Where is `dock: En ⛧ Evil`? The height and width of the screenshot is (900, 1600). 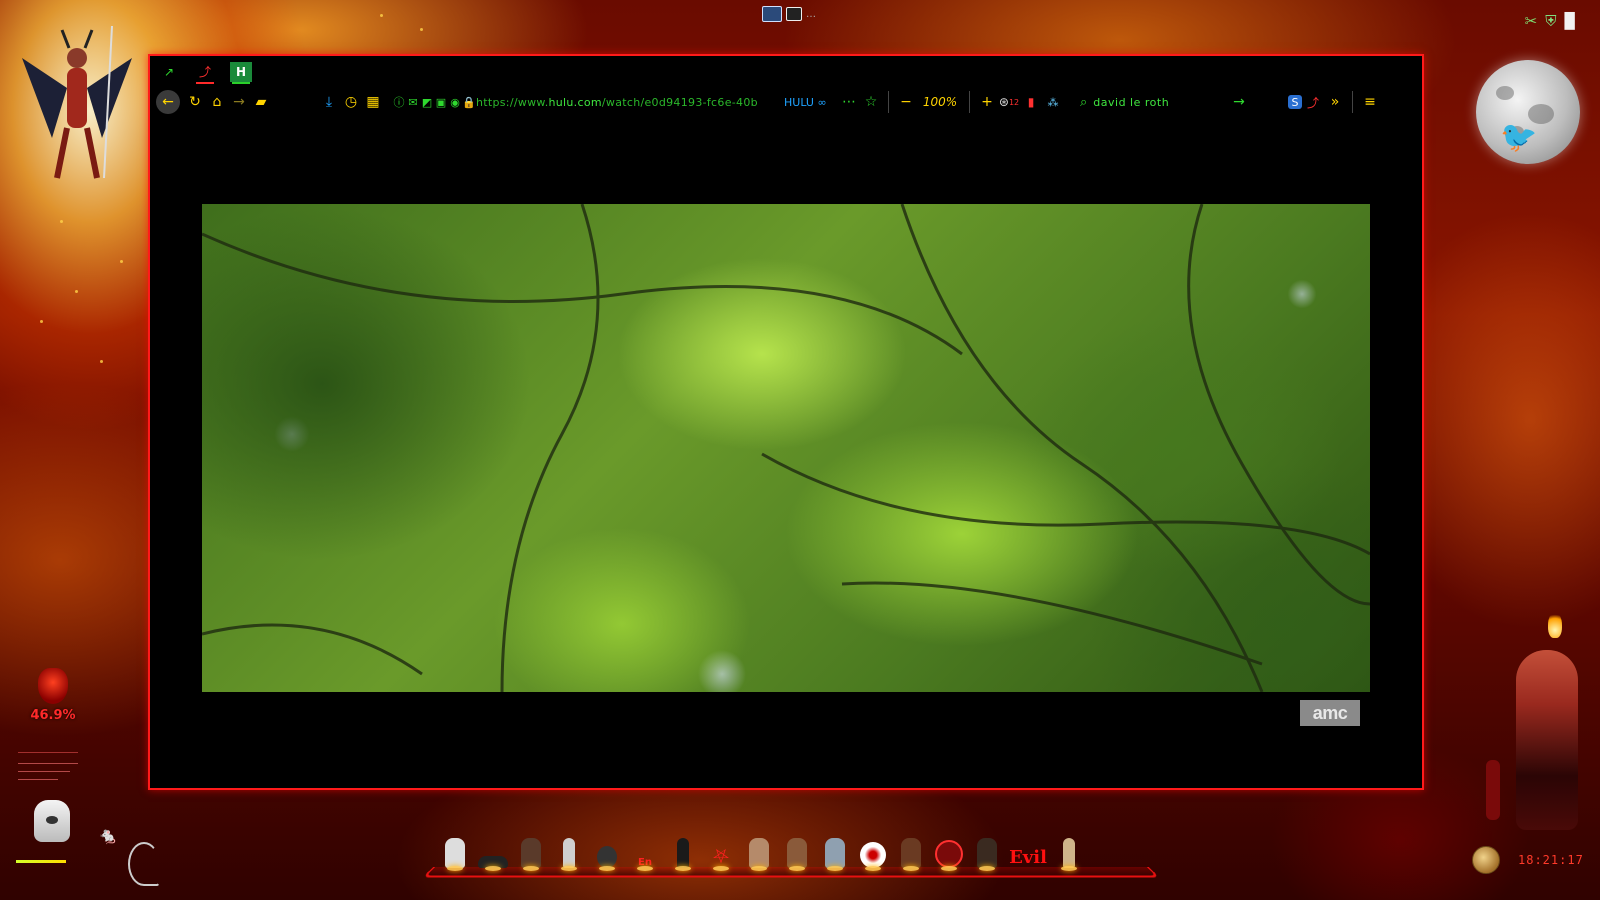 dock: En ⛧ Evil is located at coordinates (791, 852).